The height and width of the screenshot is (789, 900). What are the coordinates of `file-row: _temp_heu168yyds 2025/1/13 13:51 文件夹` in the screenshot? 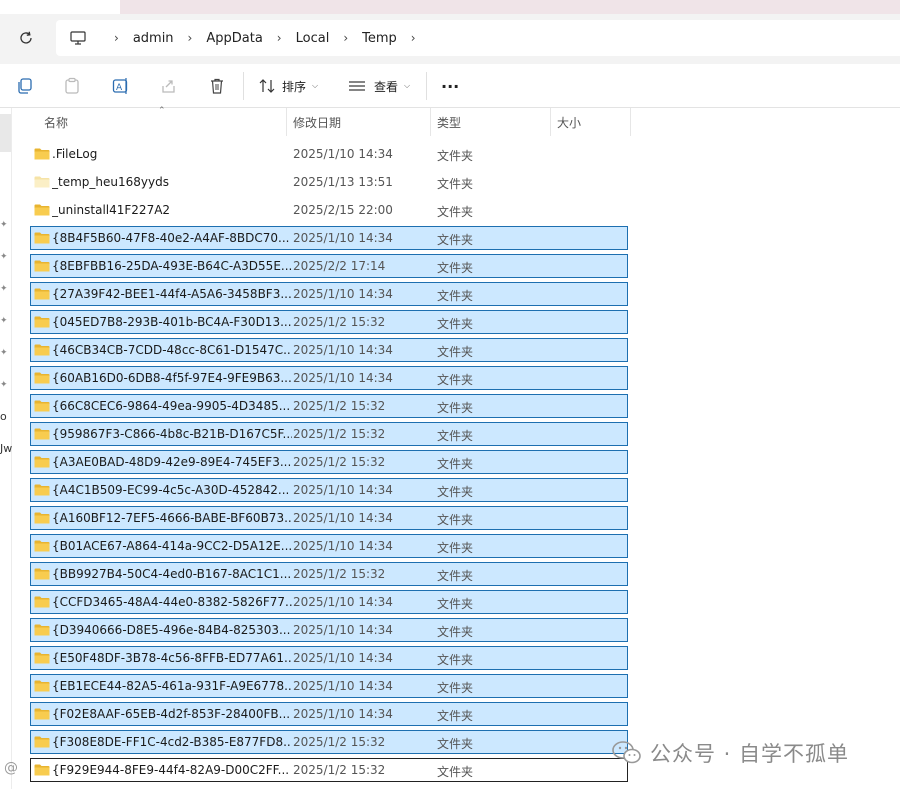 It's located at (329, 182).